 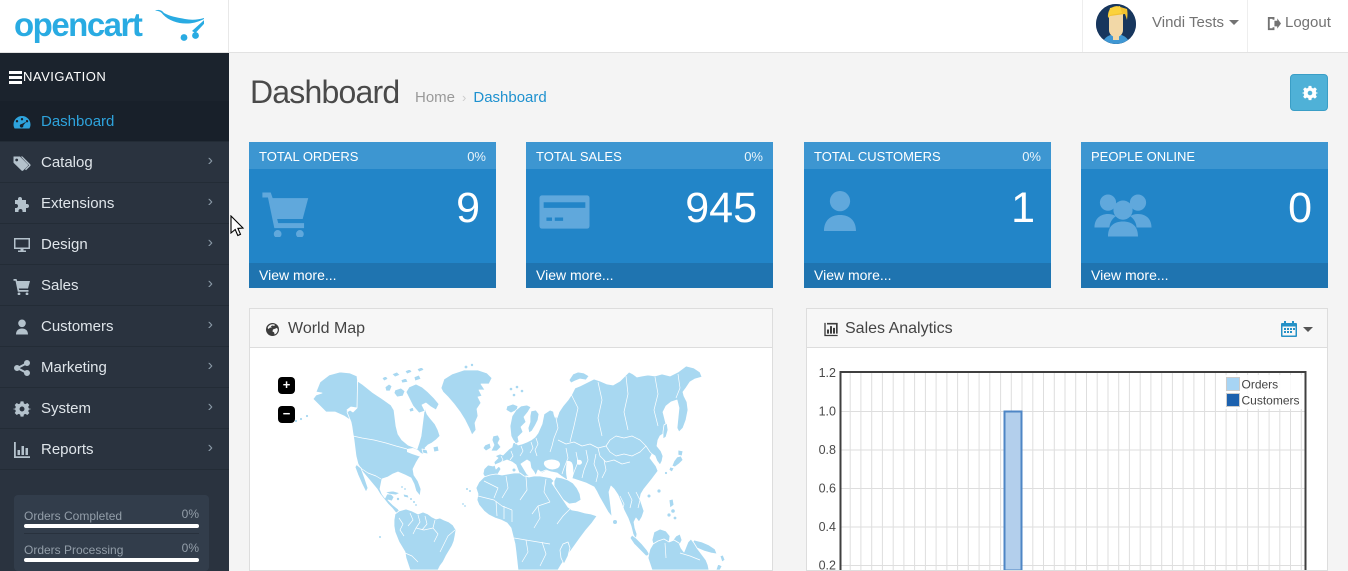 I want to click on svg-text: 0.4, so click(x=827, y=527).